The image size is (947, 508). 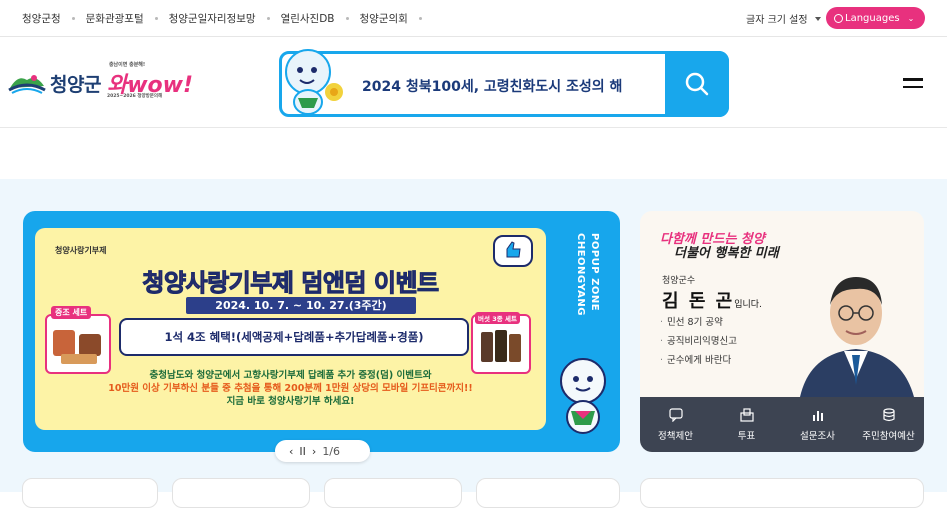 I want to click on top-link-jobs: 청양군일자리정보망, so click(x=212, y=18).